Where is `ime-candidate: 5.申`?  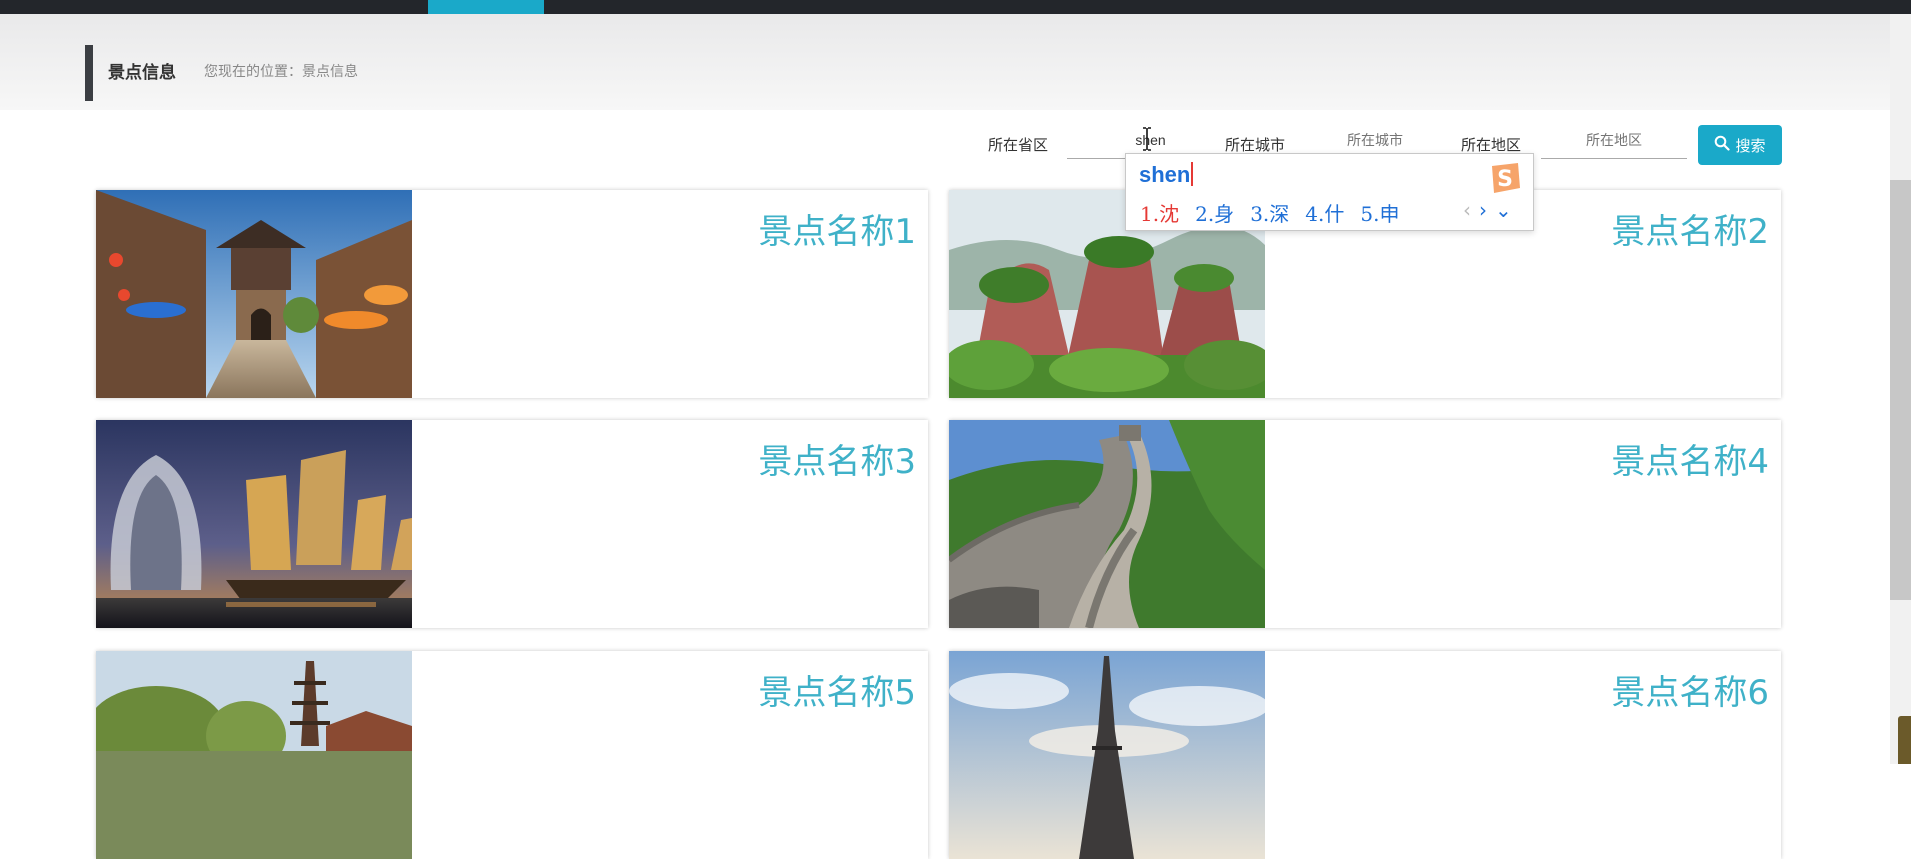
ime-candidate: 5.申 is located at coordinates (1379, 212).